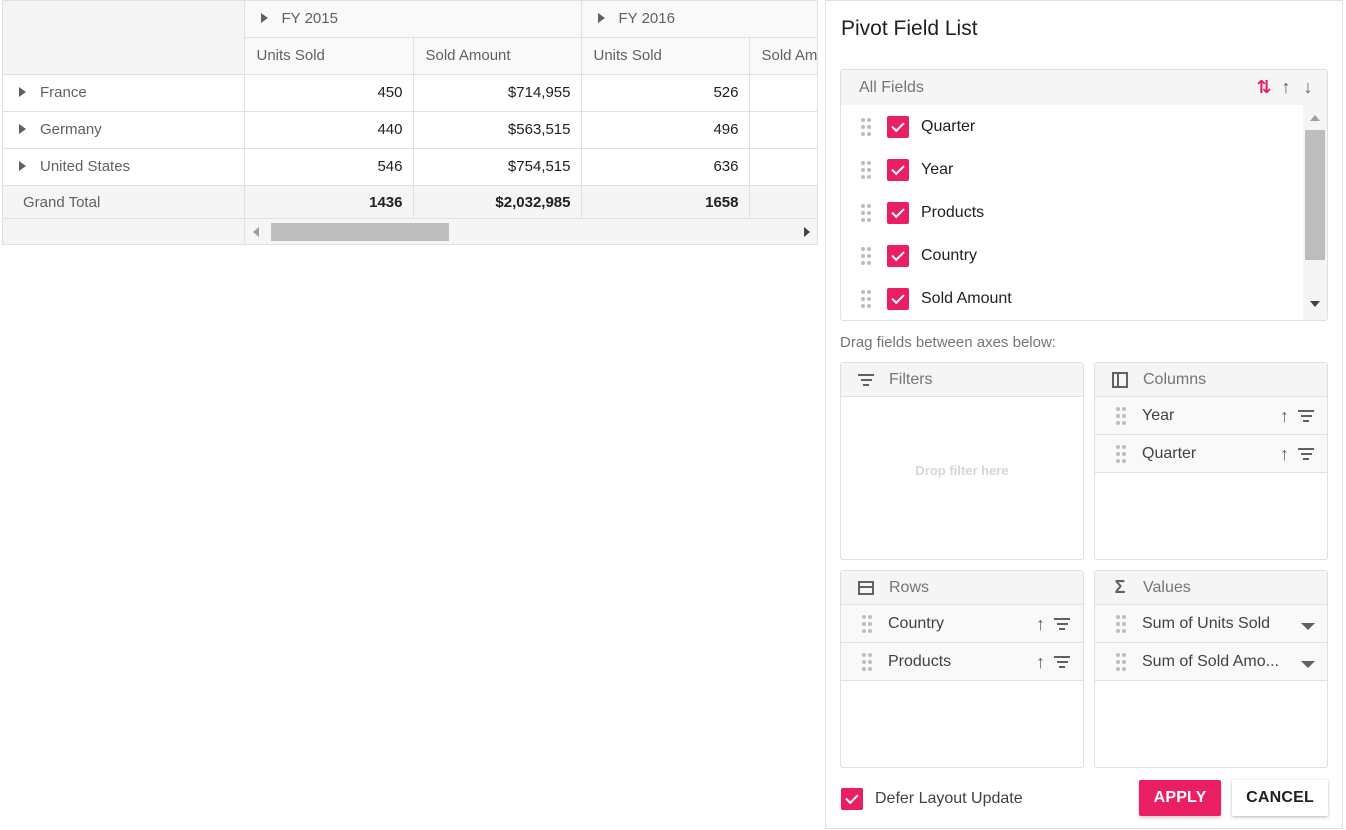 The image size is (1346, 830). Describe the element at coordinates (329, 130) in the screenshot. I see `value-cell: 440` at that location.